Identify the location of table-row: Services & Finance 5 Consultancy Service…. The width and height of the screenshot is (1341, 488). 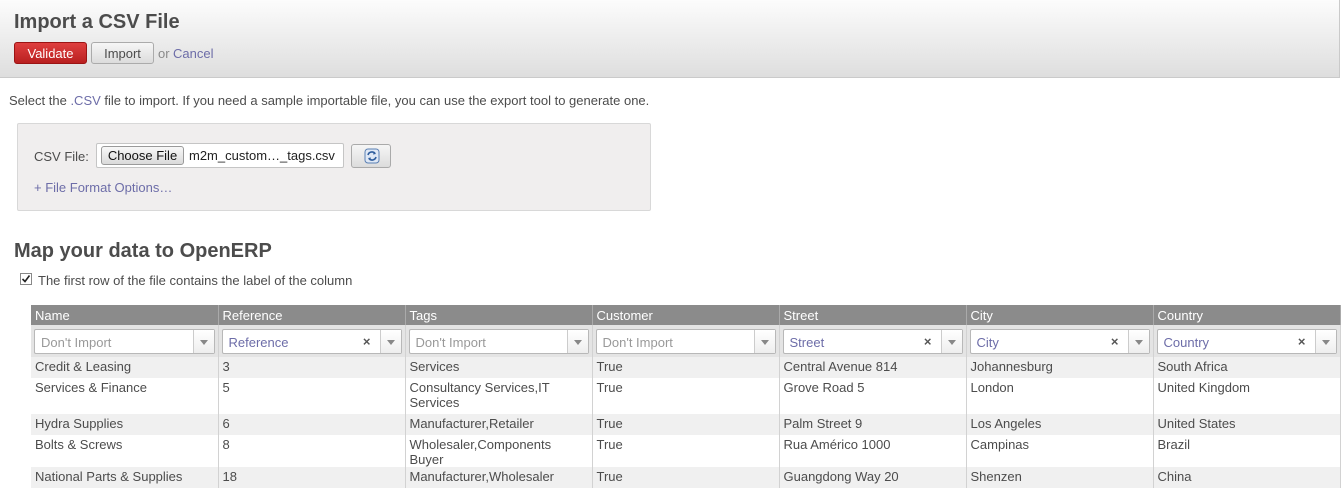
(686, 396).